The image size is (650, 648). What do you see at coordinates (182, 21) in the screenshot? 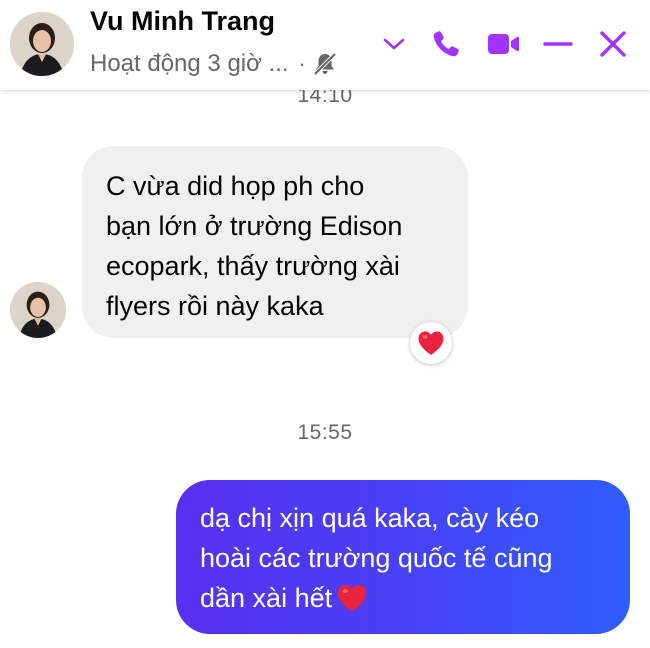
I see `contact-name: Vu Minh Trang` at bounding box center [182, 21].